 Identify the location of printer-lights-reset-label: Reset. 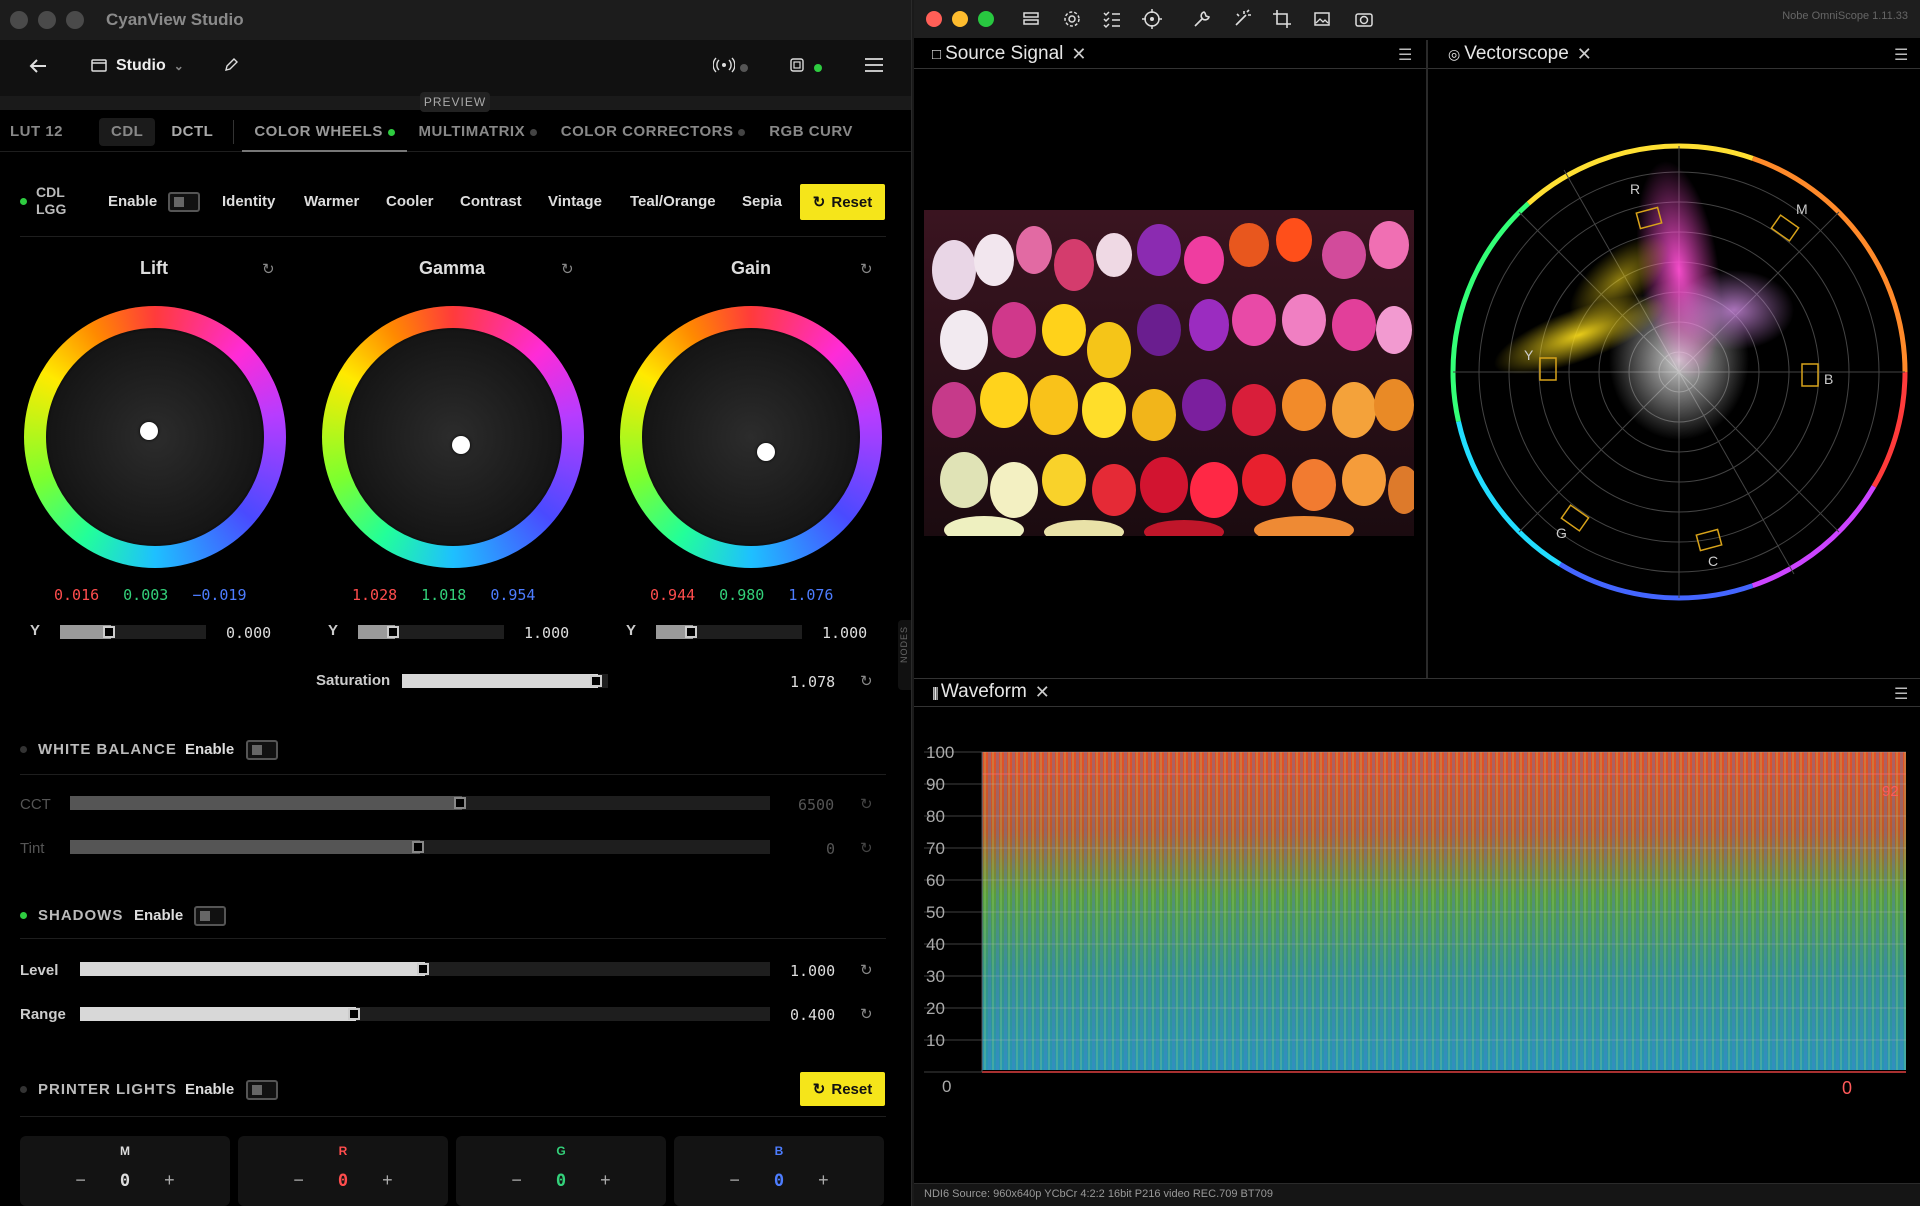
(852, 1089).